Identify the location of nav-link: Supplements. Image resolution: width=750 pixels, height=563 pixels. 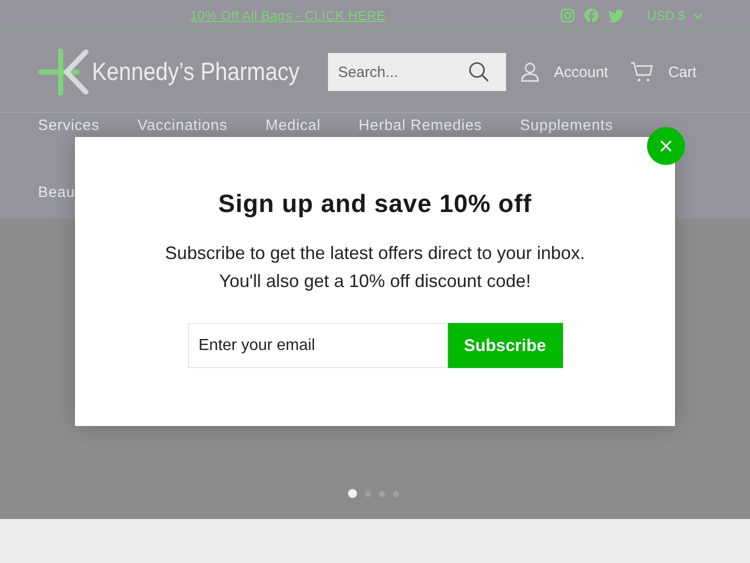
(567, 125).